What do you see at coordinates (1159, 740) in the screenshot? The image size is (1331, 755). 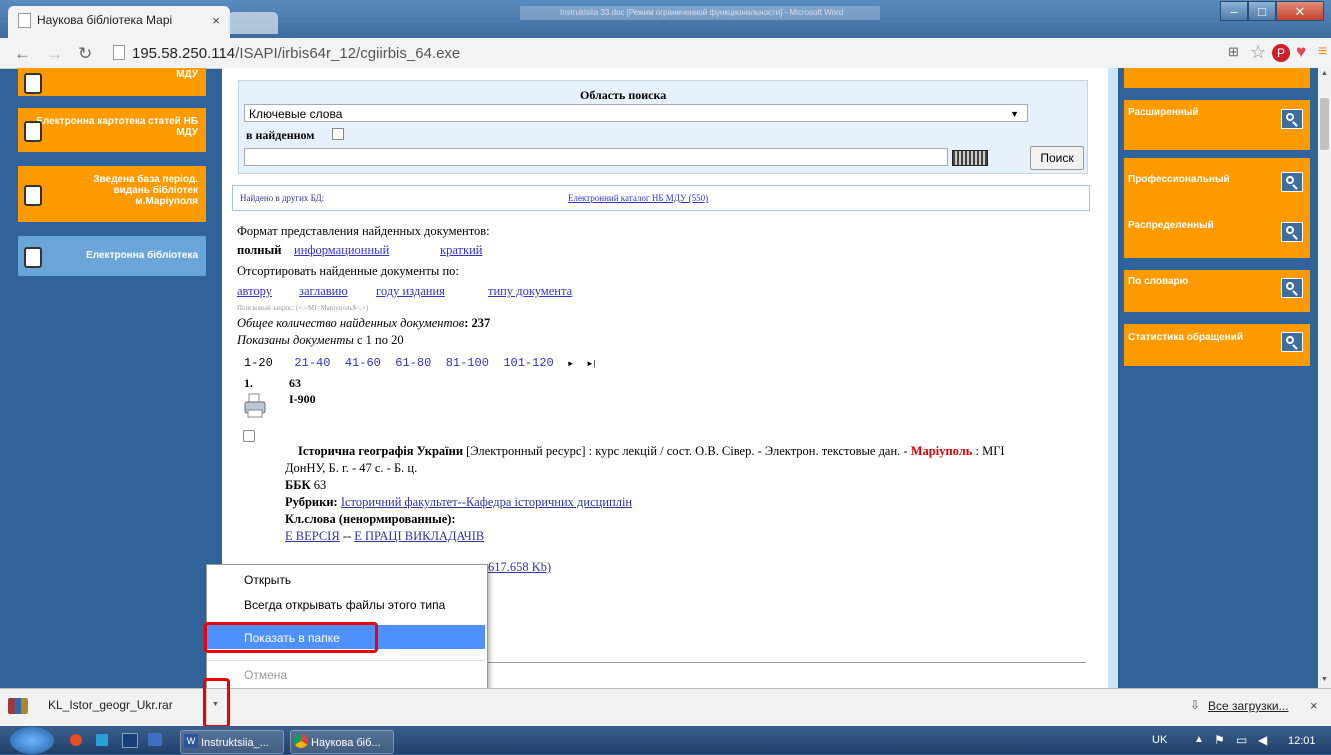 I see `language-indicator: UK` at bounding box center [1159, 740].